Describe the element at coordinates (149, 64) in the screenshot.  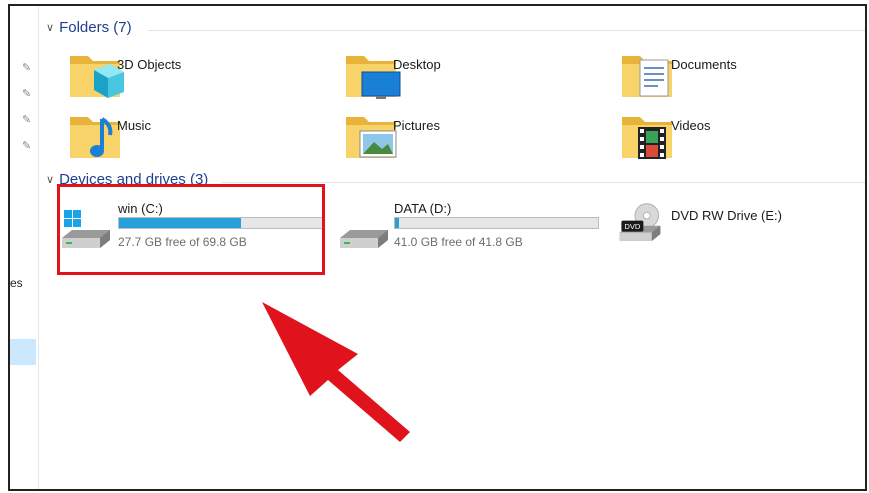
I see `folder-label: 3D Objects` at that location.